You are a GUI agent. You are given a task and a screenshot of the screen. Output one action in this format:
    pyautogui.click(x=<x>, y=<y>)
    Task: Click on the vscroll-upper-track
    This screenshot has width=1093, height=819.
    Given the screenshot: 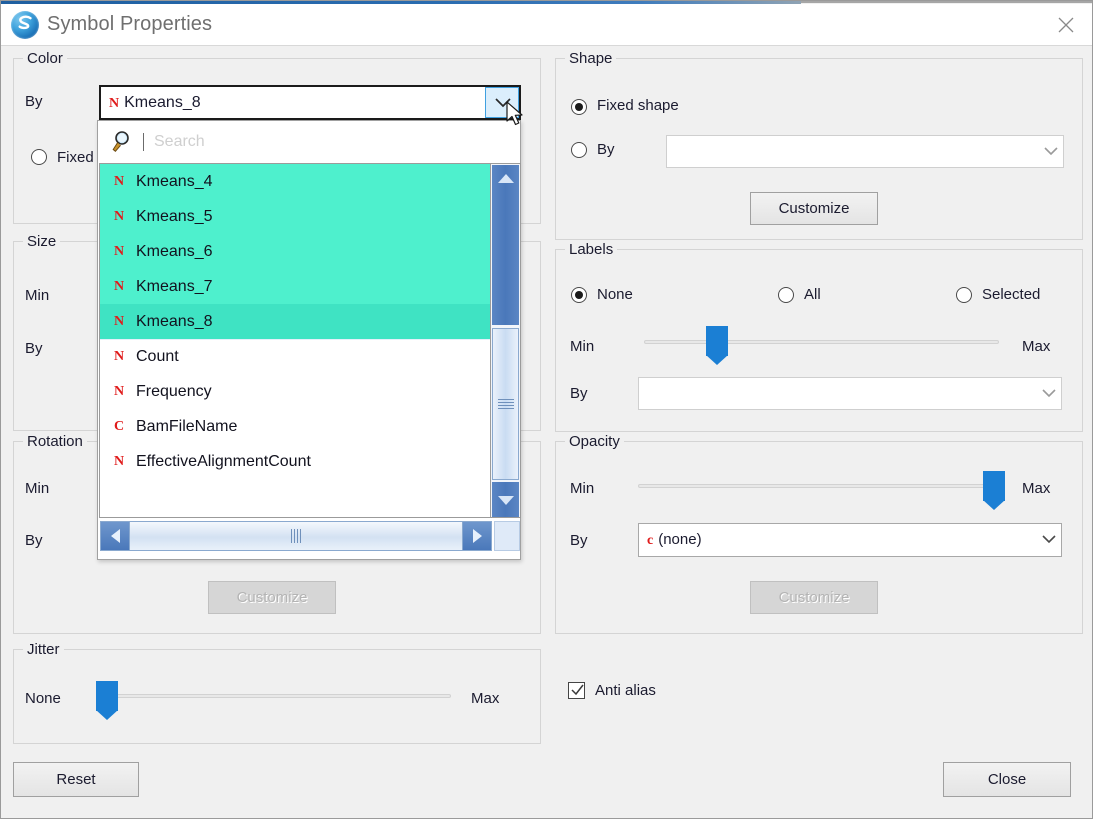 What is the action you would take?
    pyautogui.click(x=505, y=245)
    